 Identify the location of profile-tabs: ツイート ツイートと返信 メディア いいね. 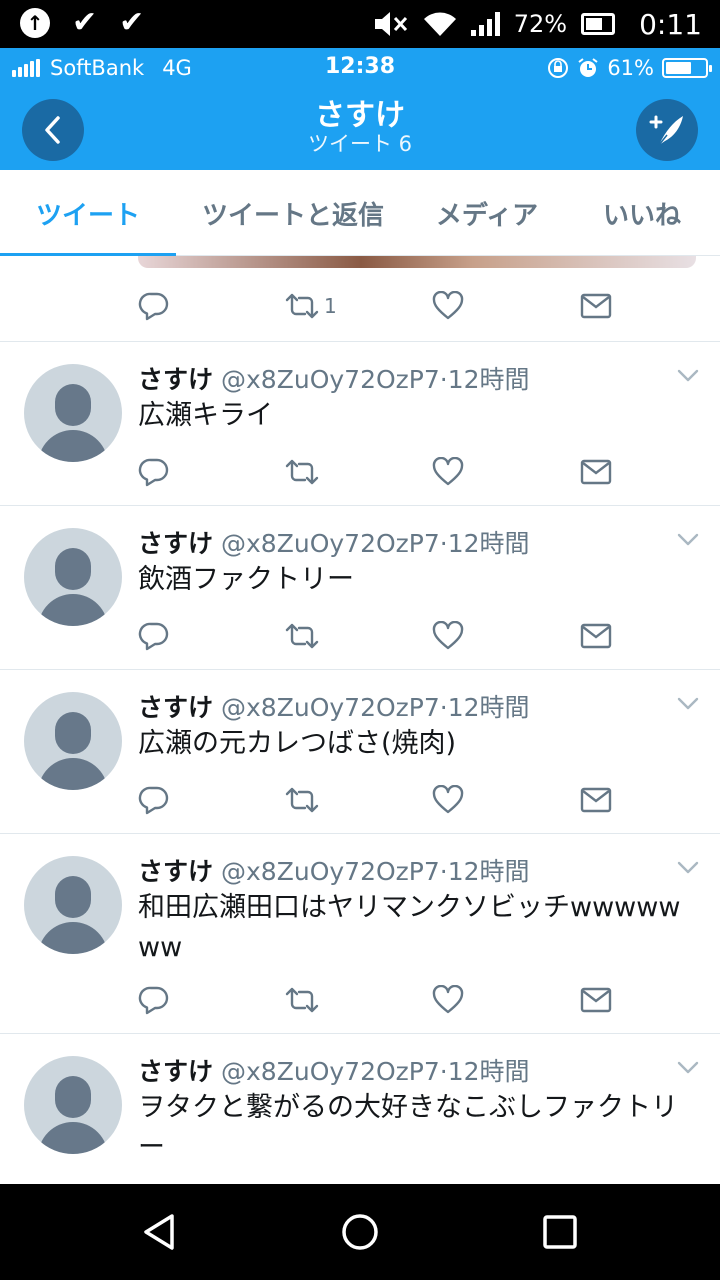
(360, 213).